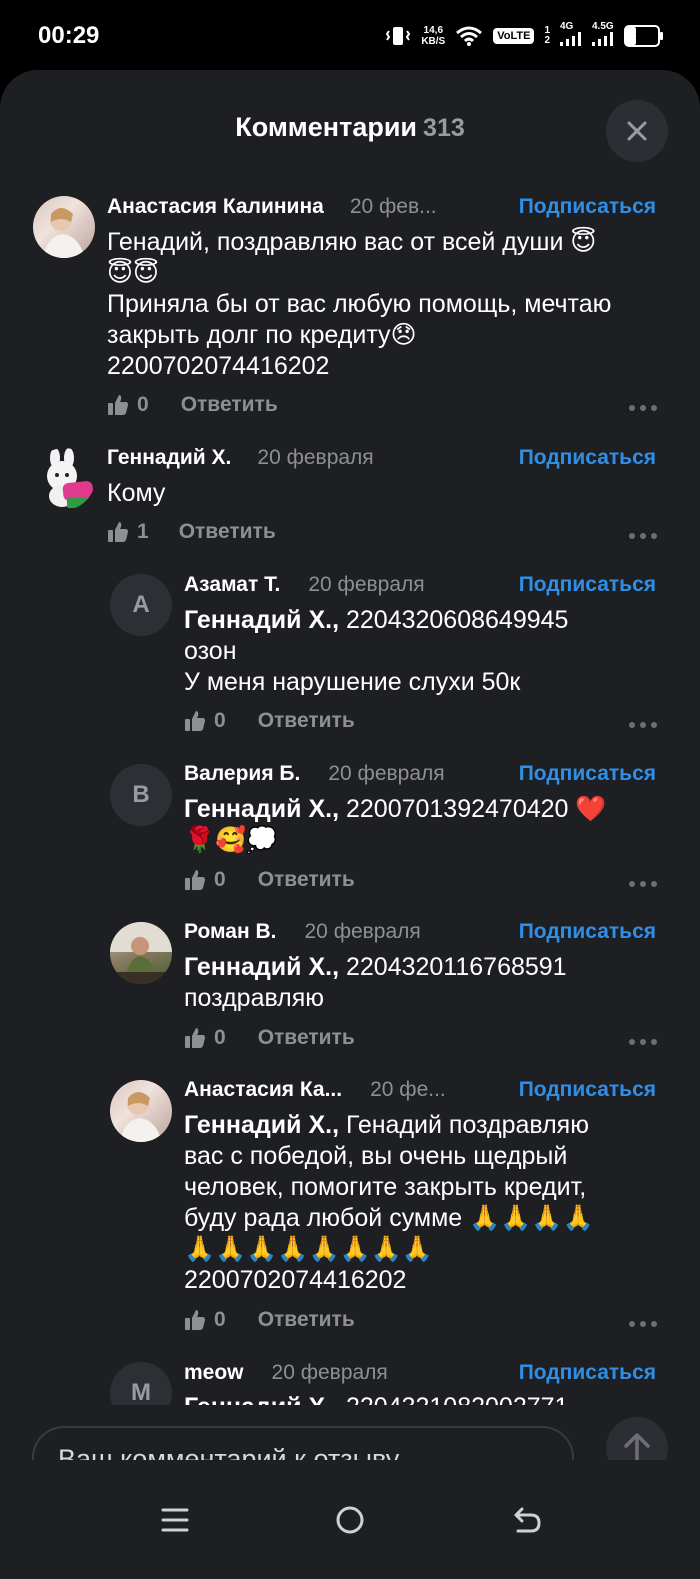 Image resolution: width=700 pixels, height=1579 pixels. I want to click on comment-author: Роман В., so click(230, 932).